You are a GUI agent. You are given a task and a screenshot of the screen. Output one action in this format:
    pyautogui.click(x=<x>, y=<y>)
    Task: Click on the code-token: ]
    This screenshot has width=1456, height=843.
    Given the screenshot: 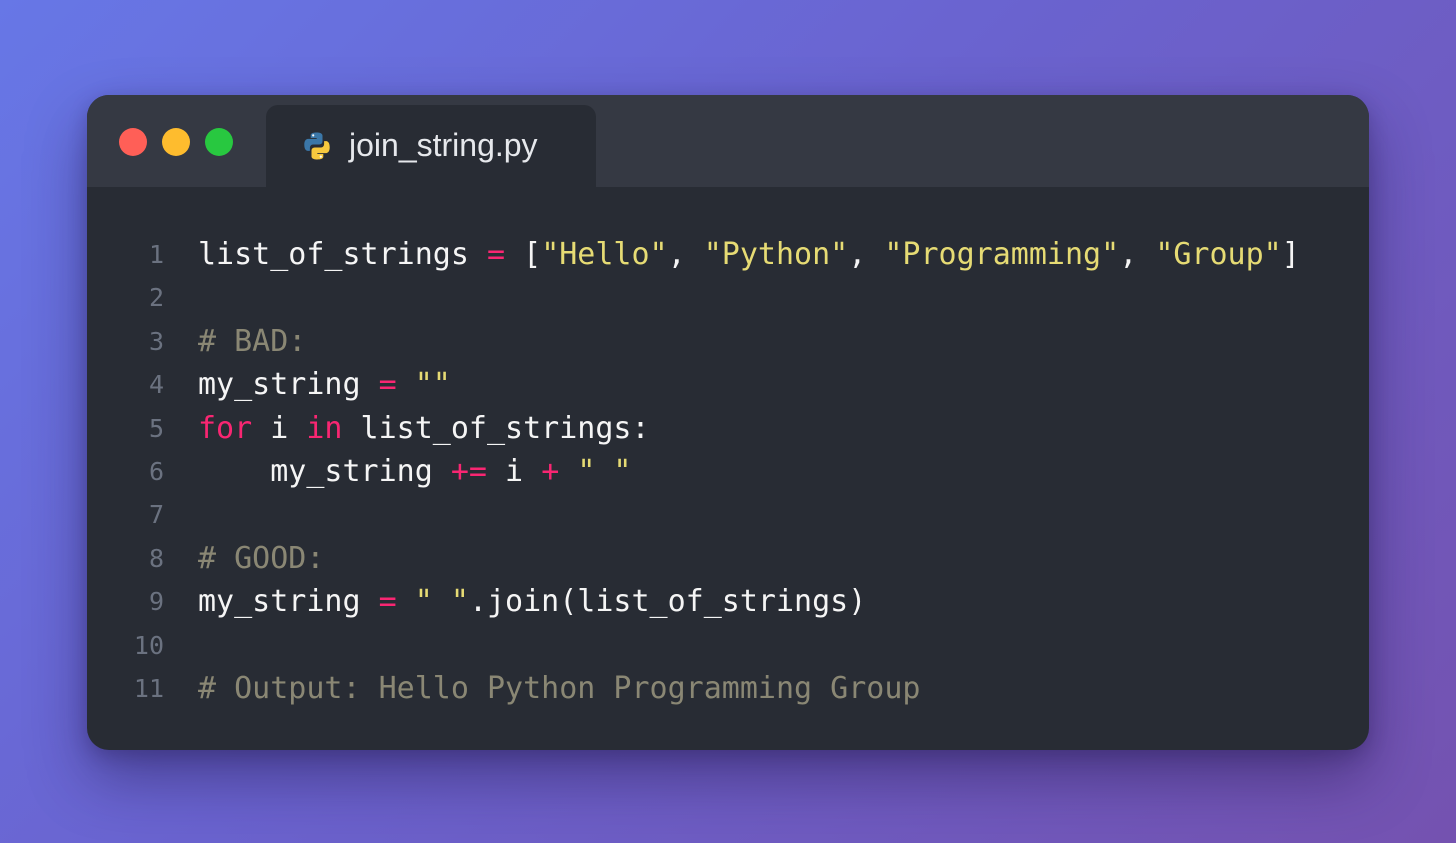 What is the action you would take?
    pyautogui.click(x=1290, y=254)
    